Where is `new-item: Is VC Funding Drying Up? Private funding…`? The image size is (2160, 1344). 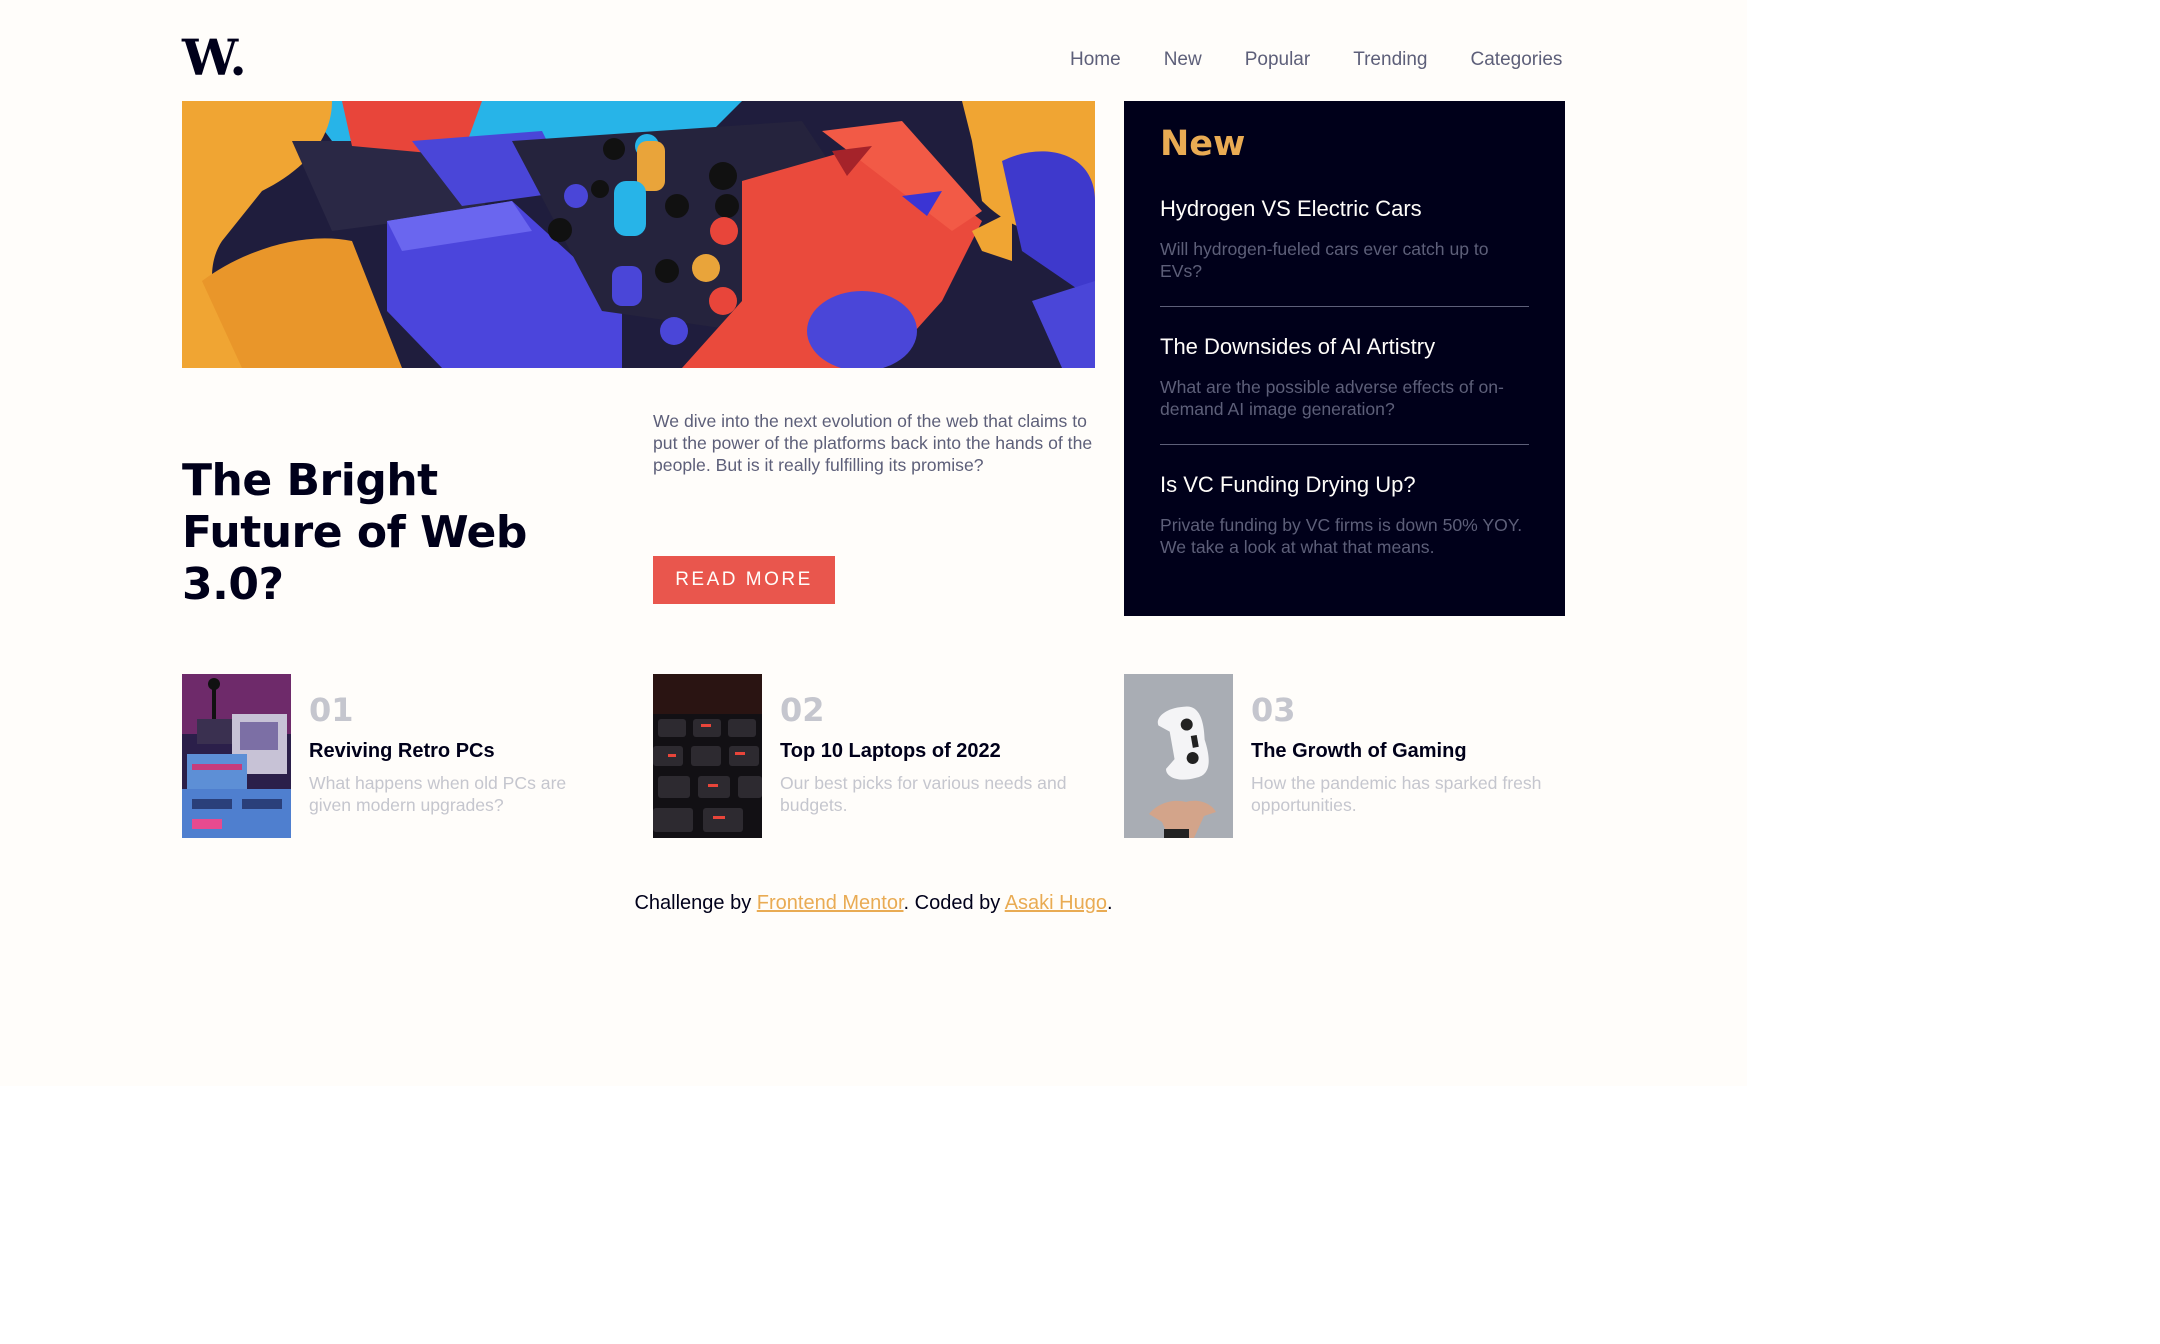
new-item: Is VC Funding Drying Up? Private funding… is located at coordinates (1344, 514).